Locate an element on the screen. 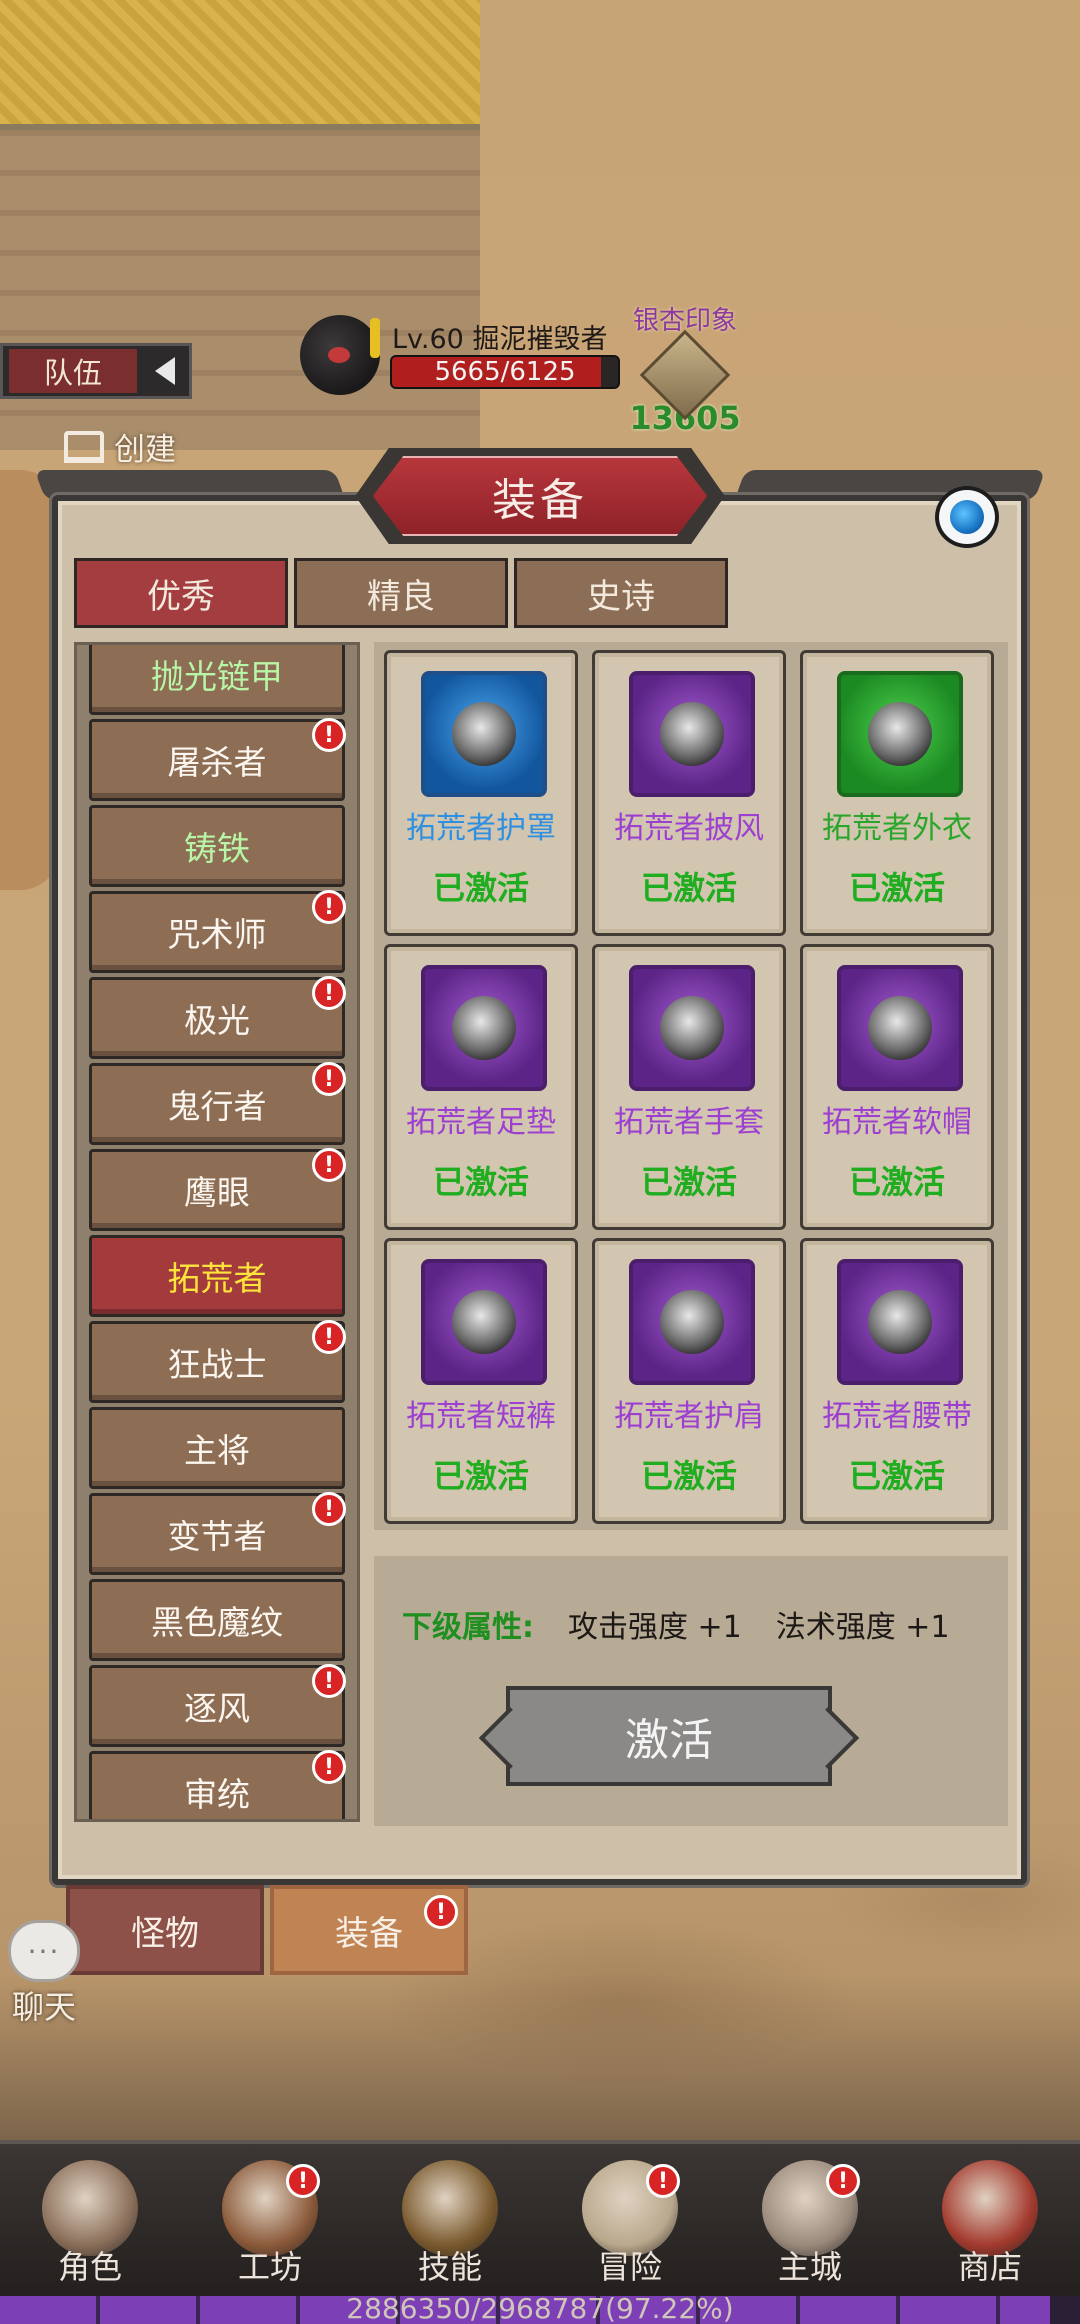  set-list-item: 极光! is located at coordinates (217, 1017).